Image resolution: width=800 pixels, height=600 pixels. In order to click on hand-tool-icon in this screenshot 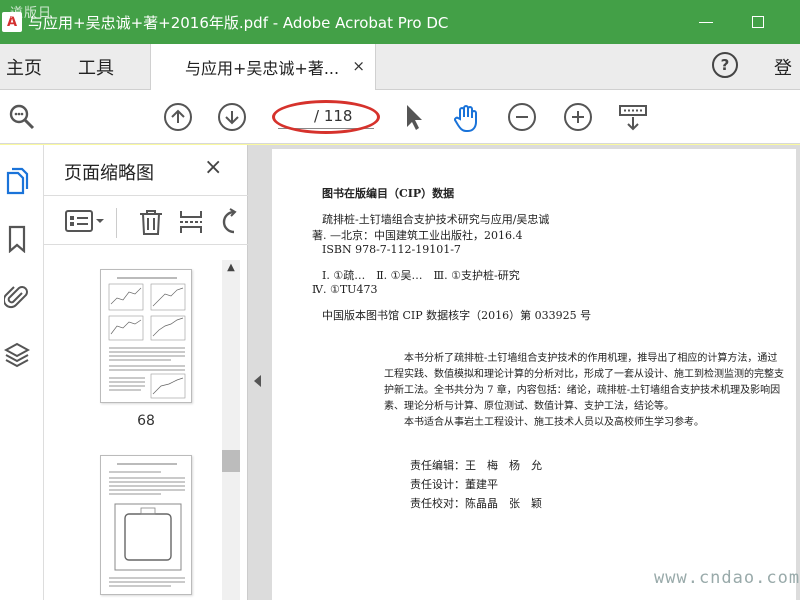, I will do `click(467, 120)`.